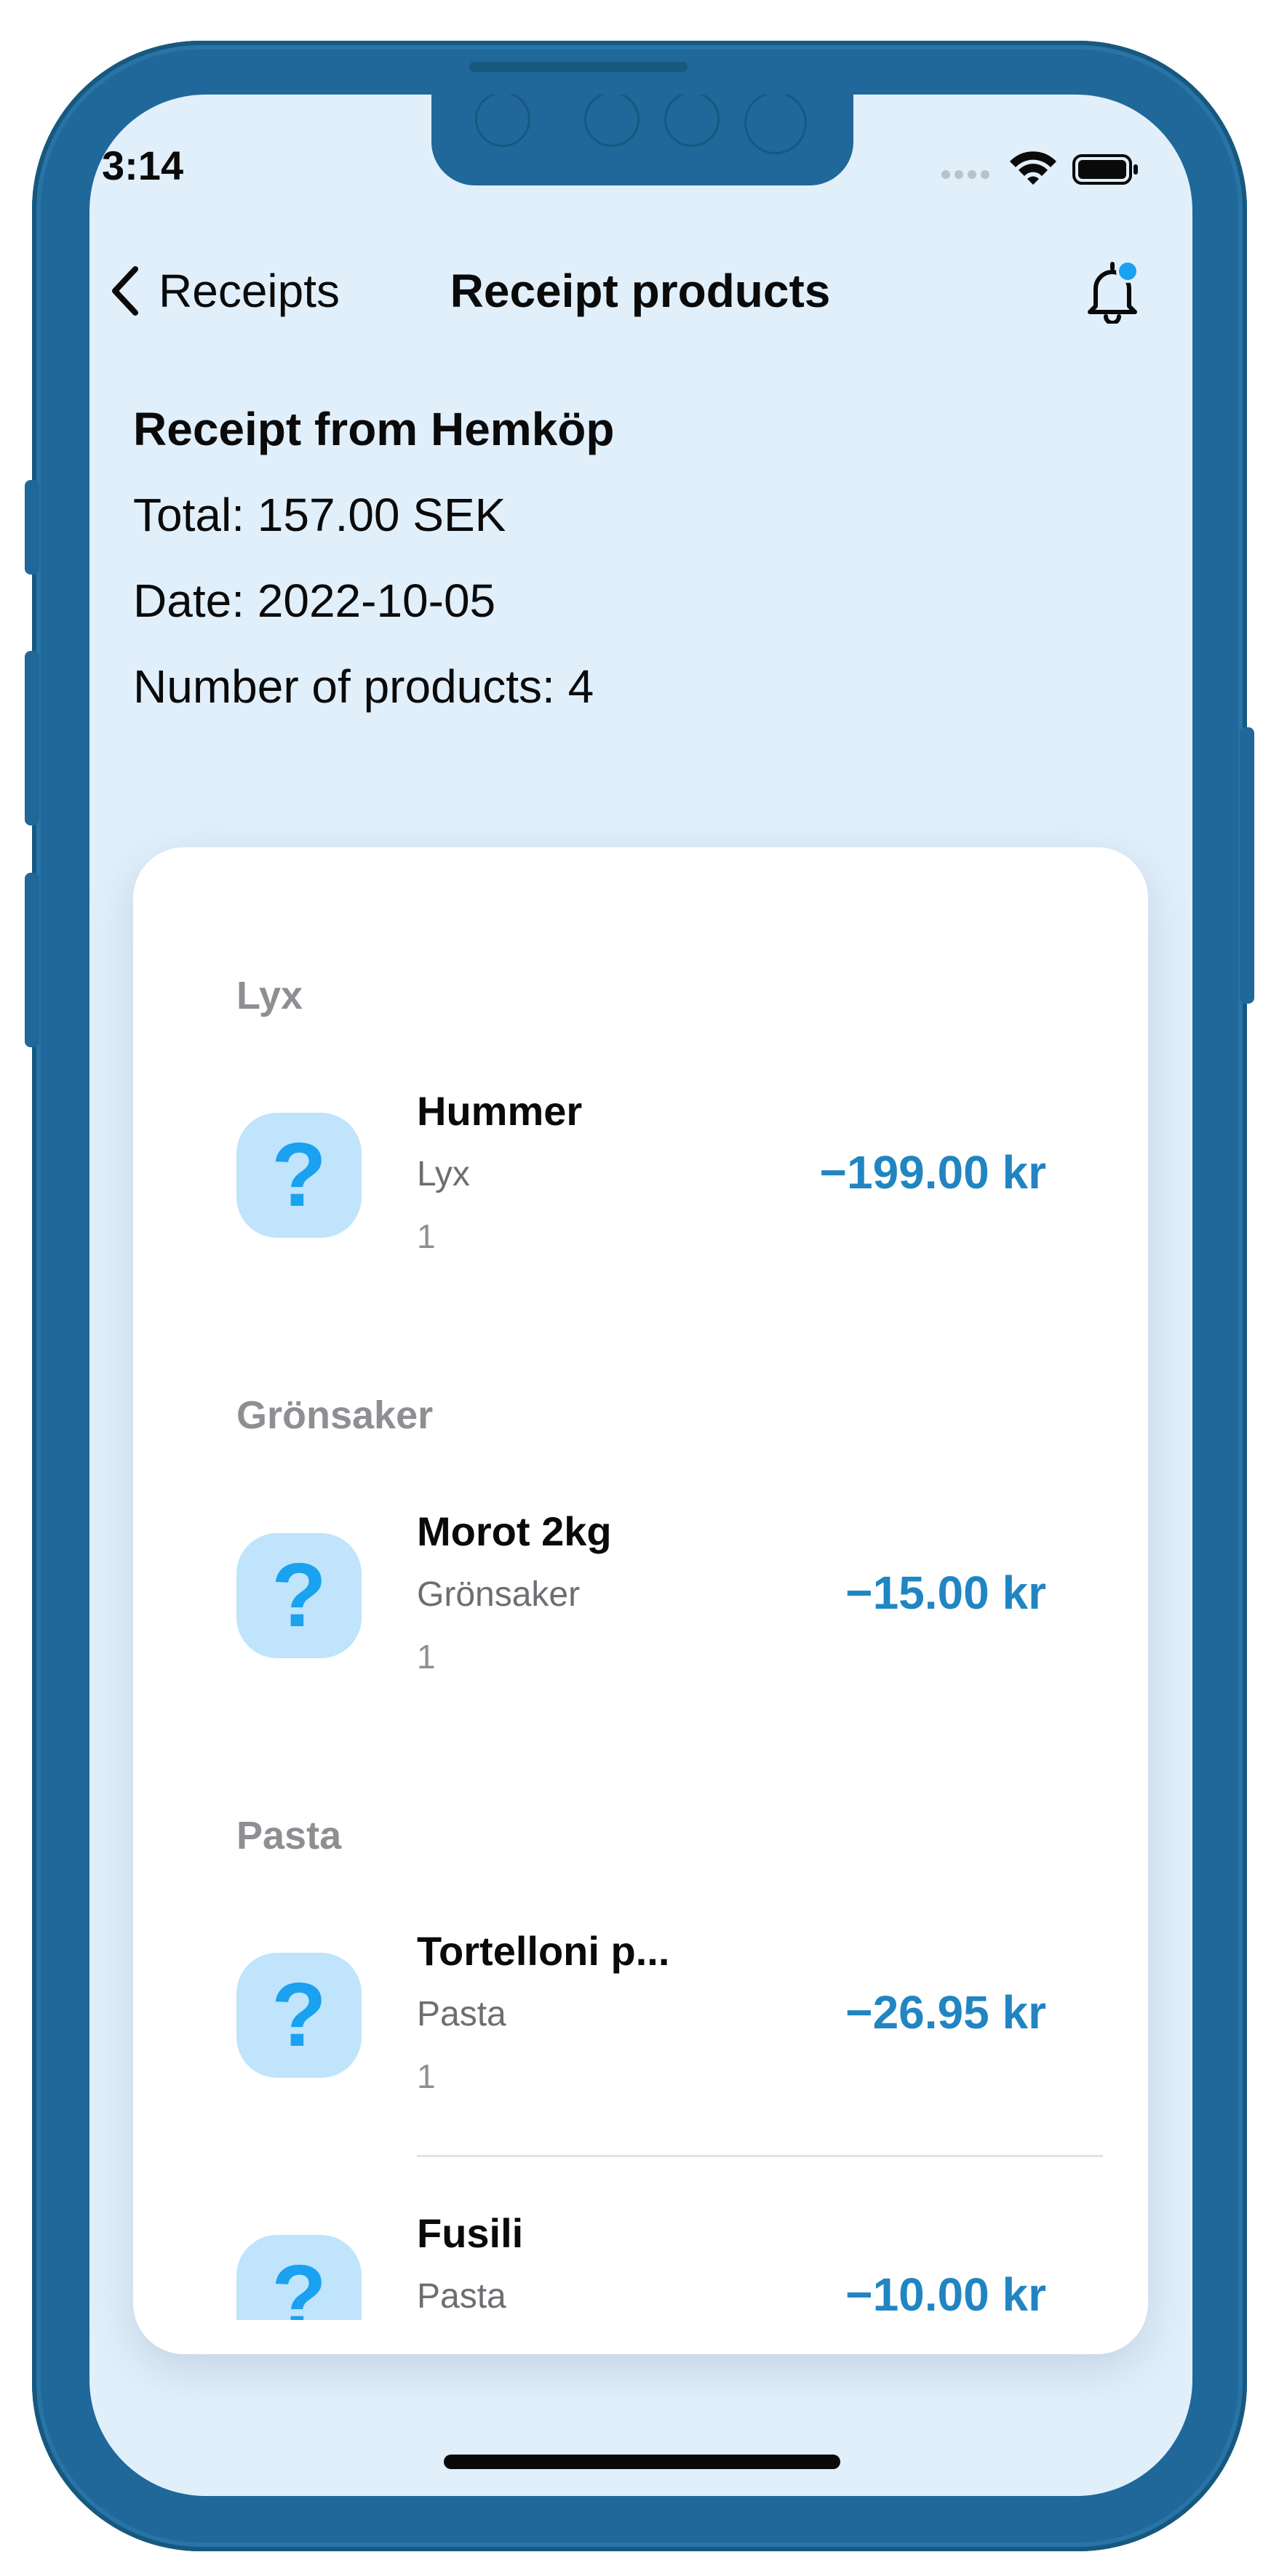 The image size is (1279, 2576). What do you see at coordinates (640, 2337) in the screenshot?
I see `scroll-clip` at bounding box center [640, 2337].